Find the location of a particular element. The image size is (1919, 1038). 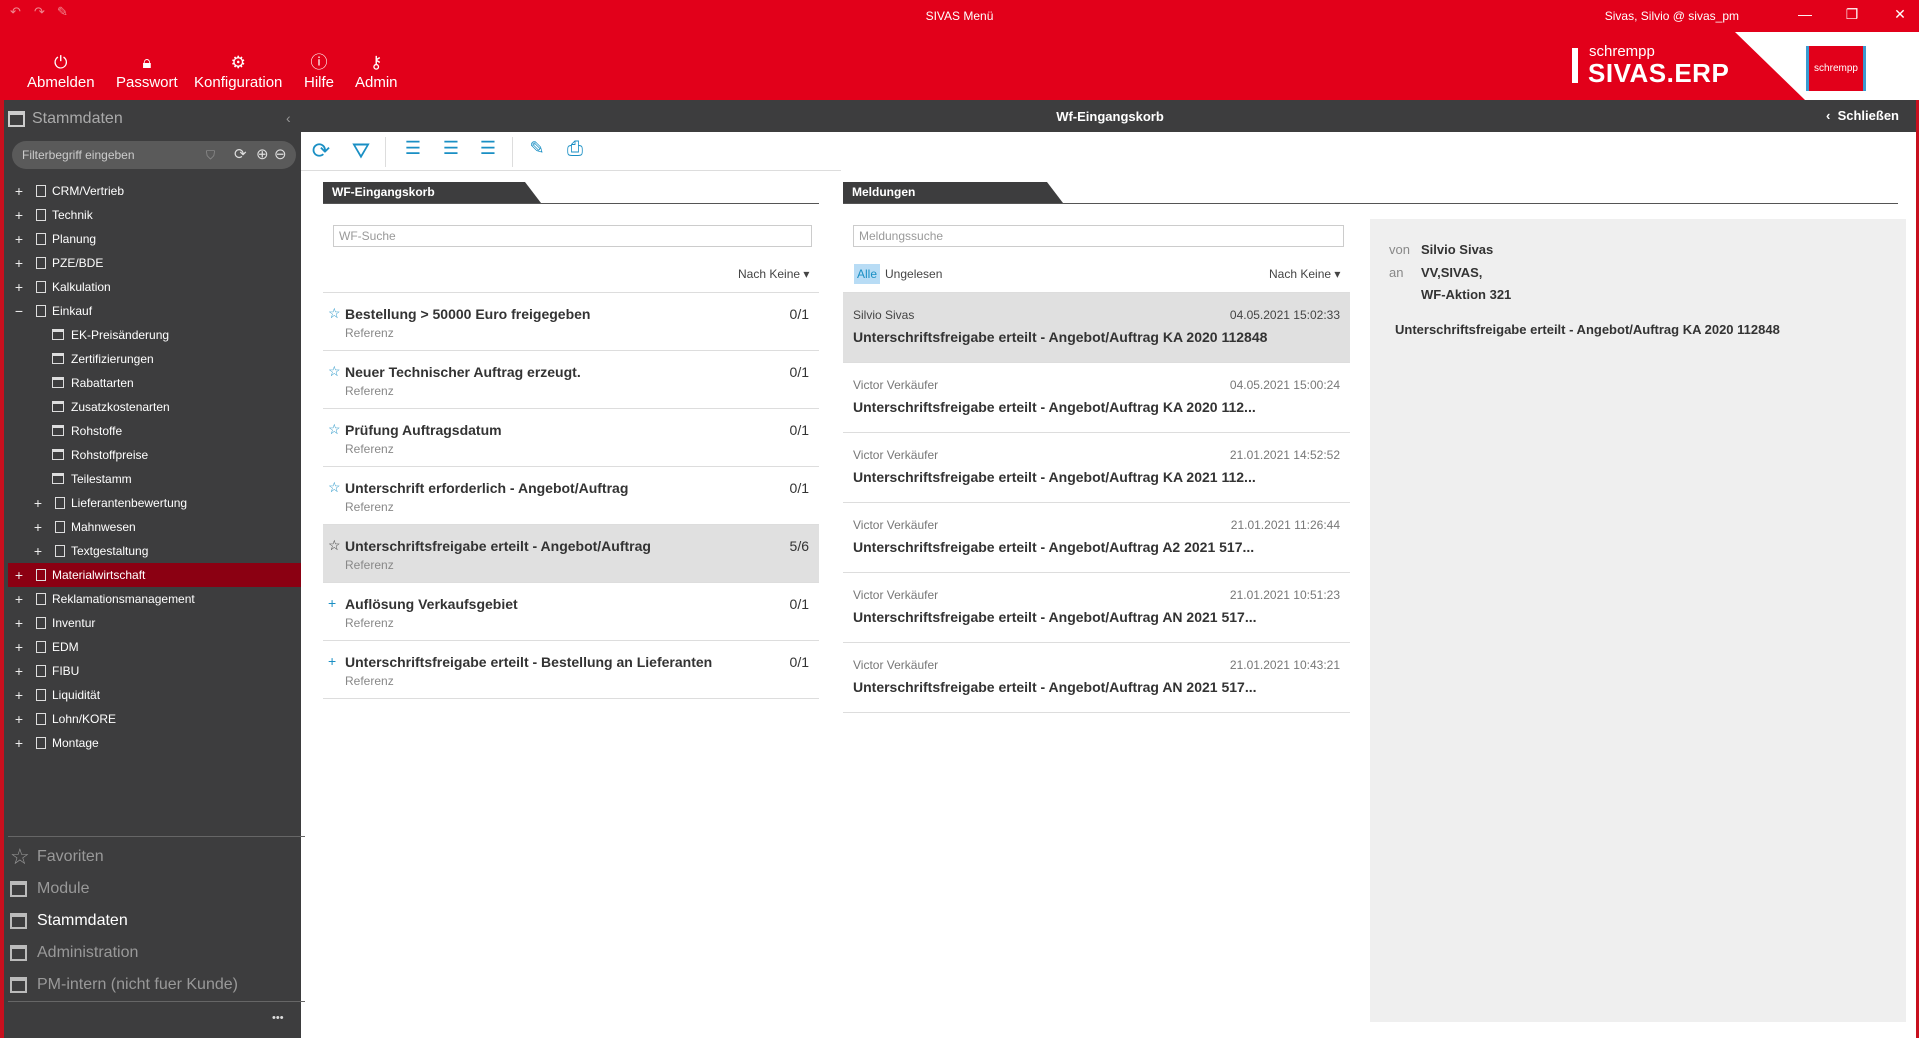

pencil-icon: ✎ is located at coordinates (62, 12).